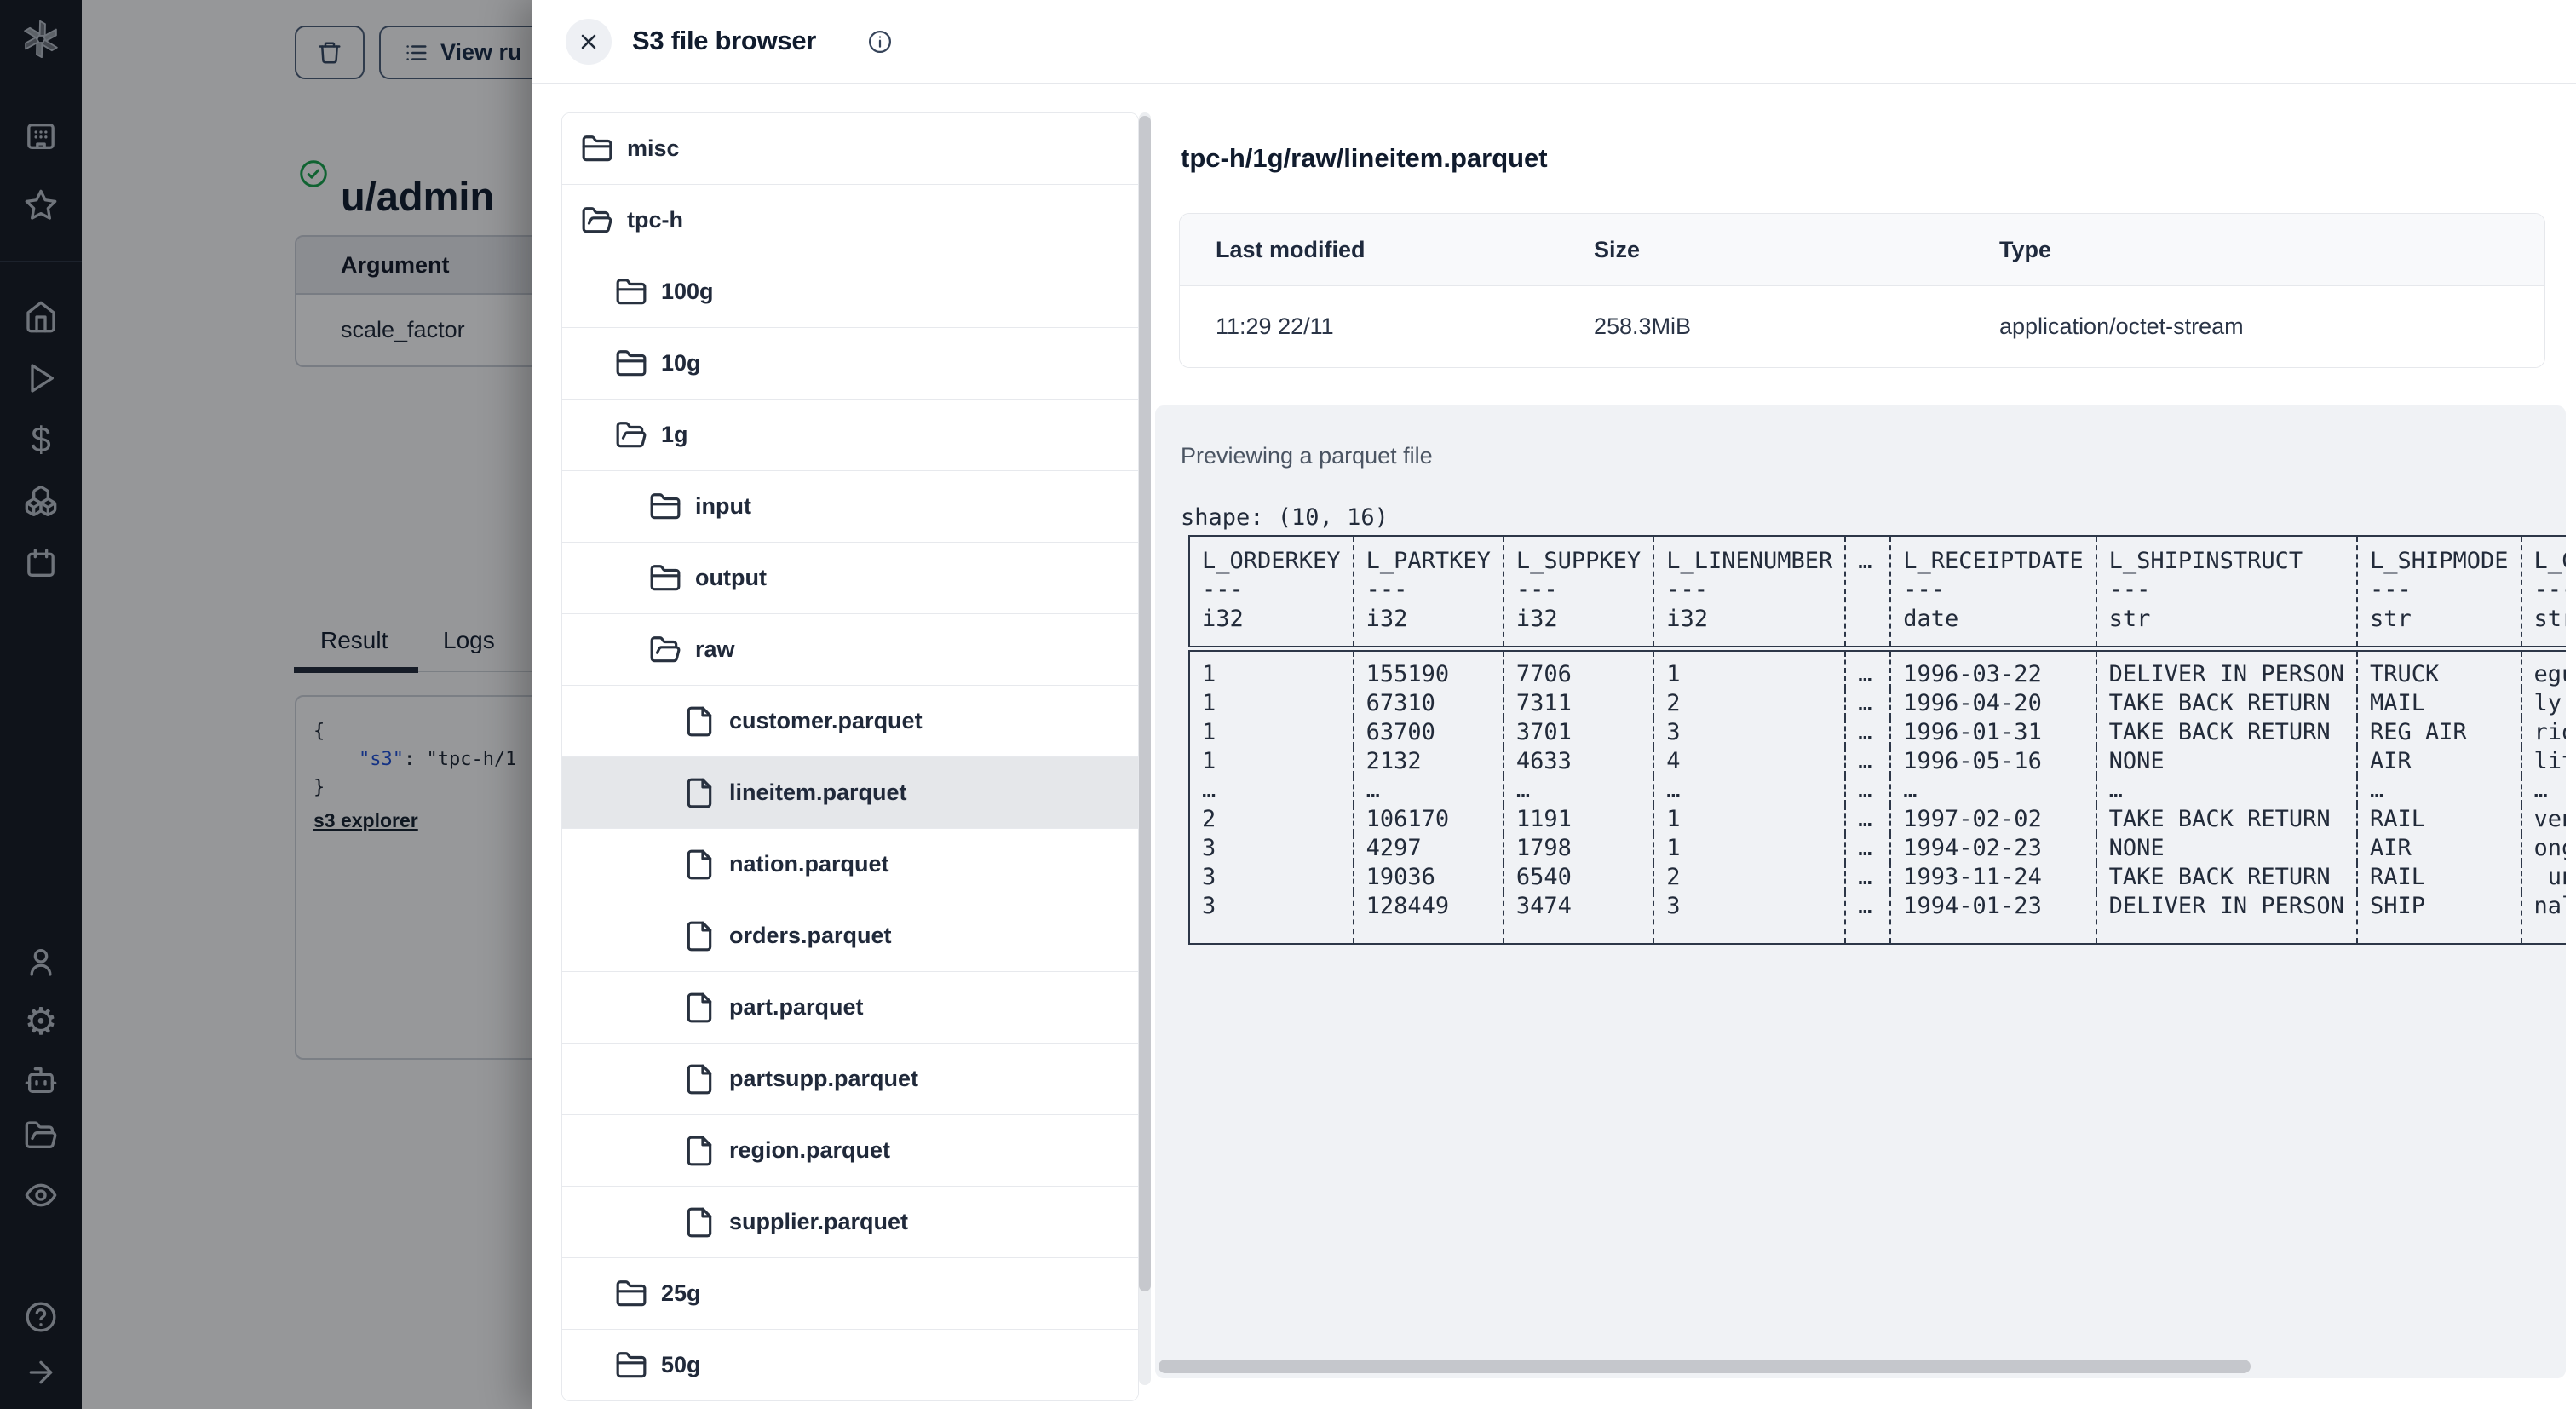 This screenshot has width=2576, height=1409. I want to click on tree-item-label: 25g, so click(681, 1293).